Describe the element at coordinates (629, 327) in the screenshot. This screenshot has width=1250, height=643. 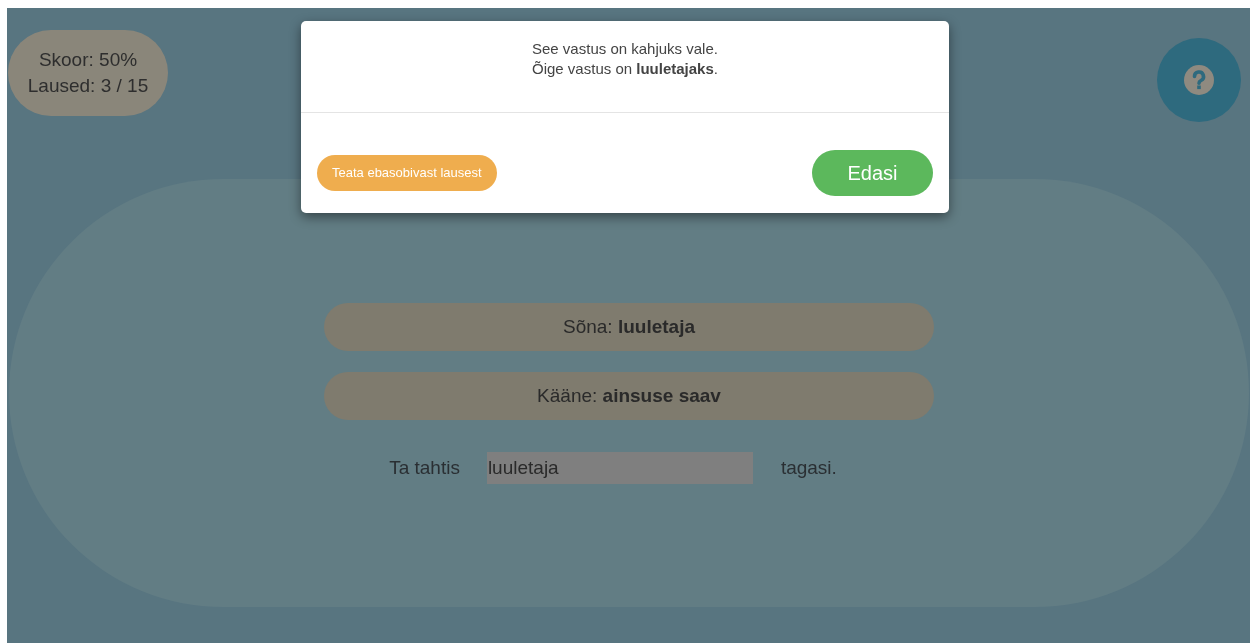
I see `word-label: Sõna: luuletaja` at that location.